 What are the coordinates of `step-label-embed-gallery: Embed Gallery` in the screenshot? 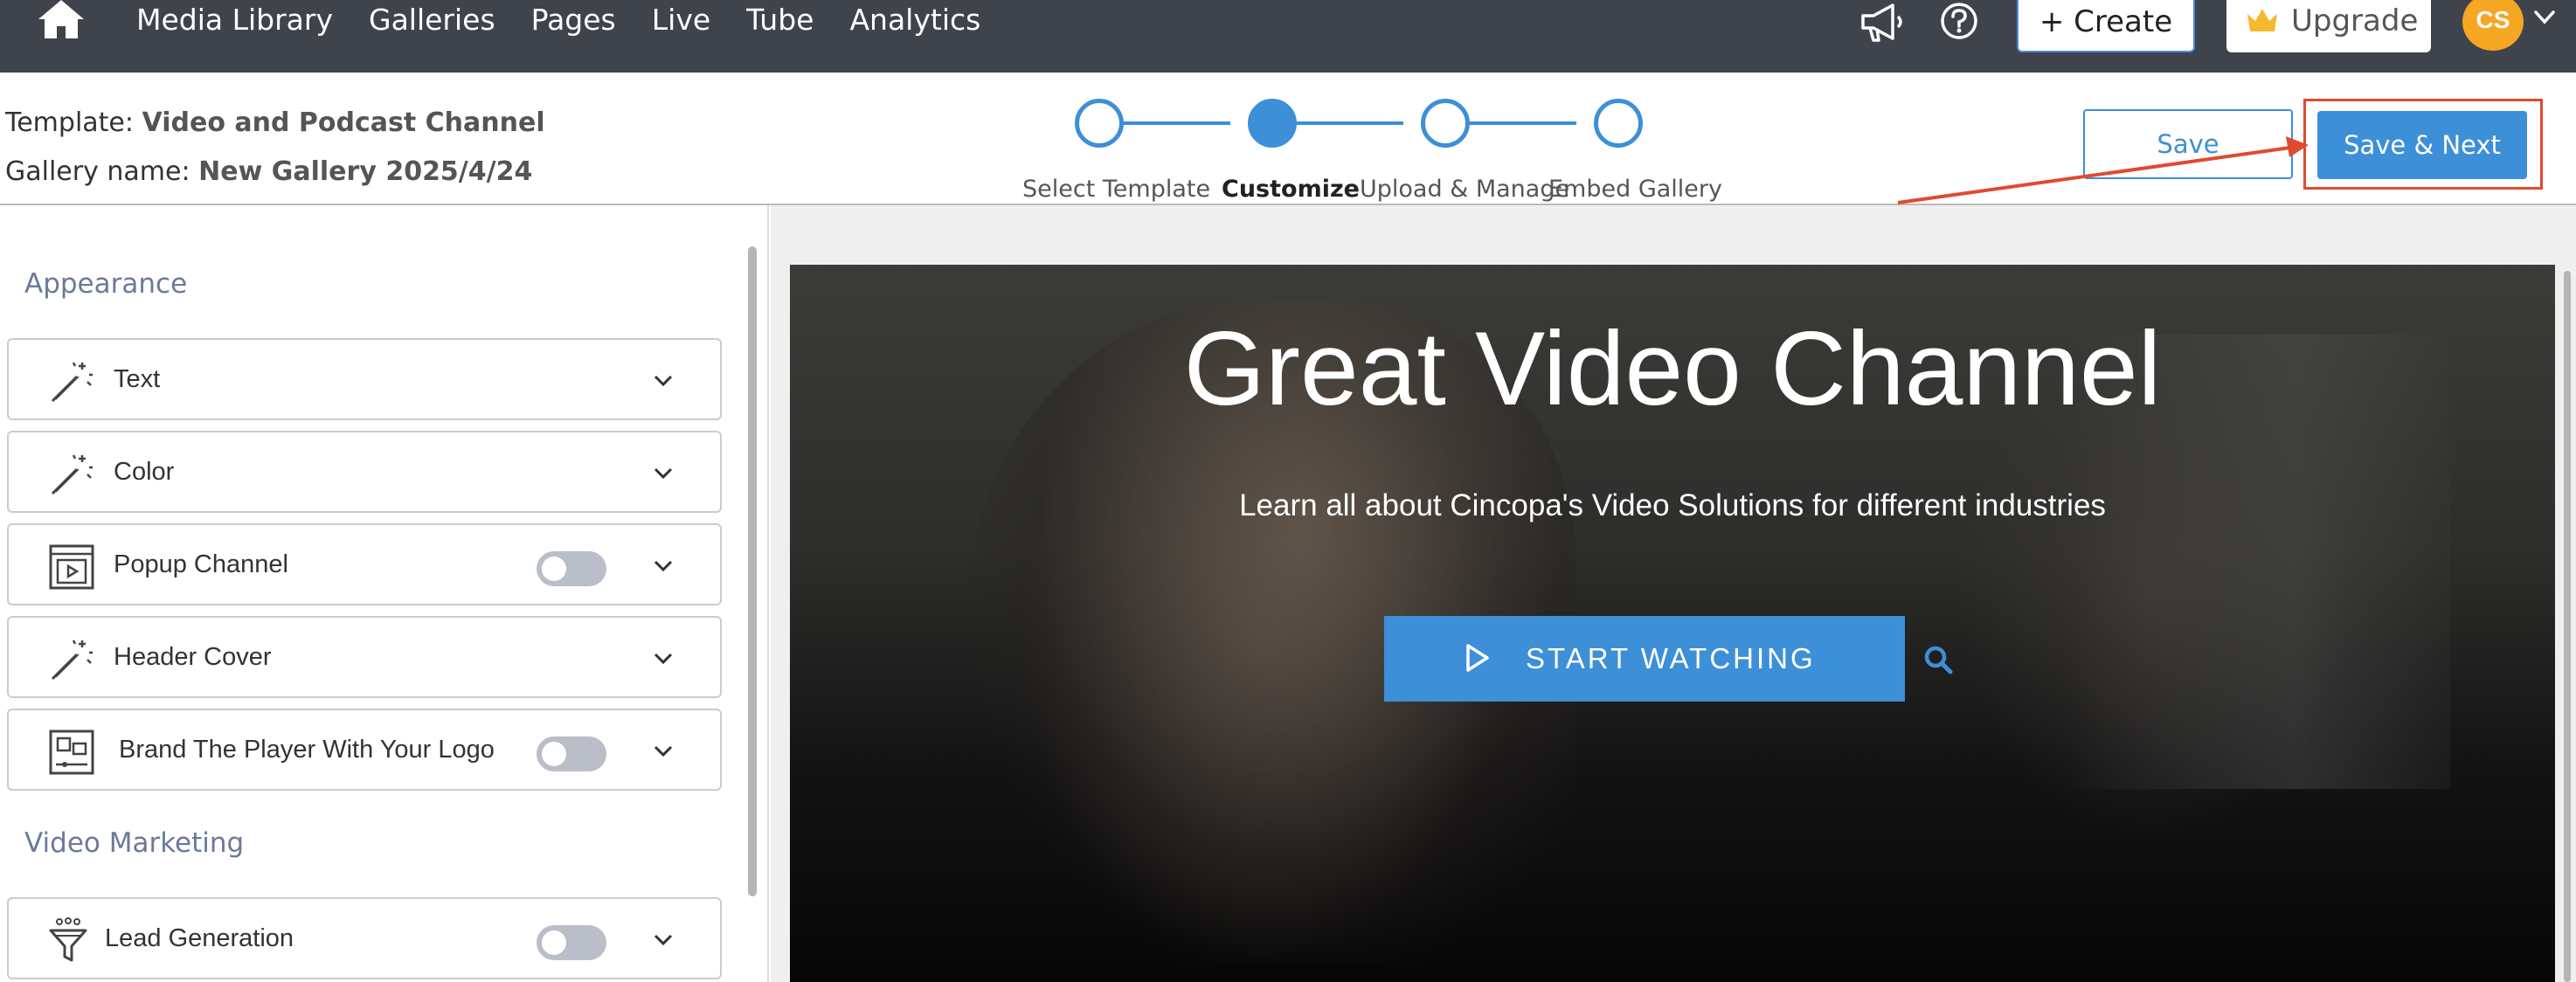 It's located at (1635, 189).